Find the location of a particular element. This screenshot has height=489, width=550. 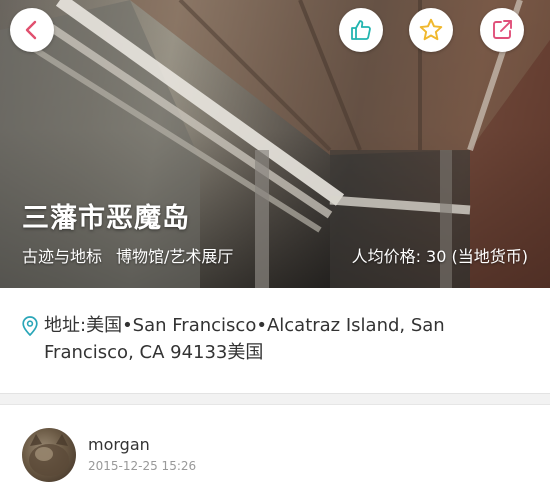

location-pin-icon is located at coordinates (30, 326).